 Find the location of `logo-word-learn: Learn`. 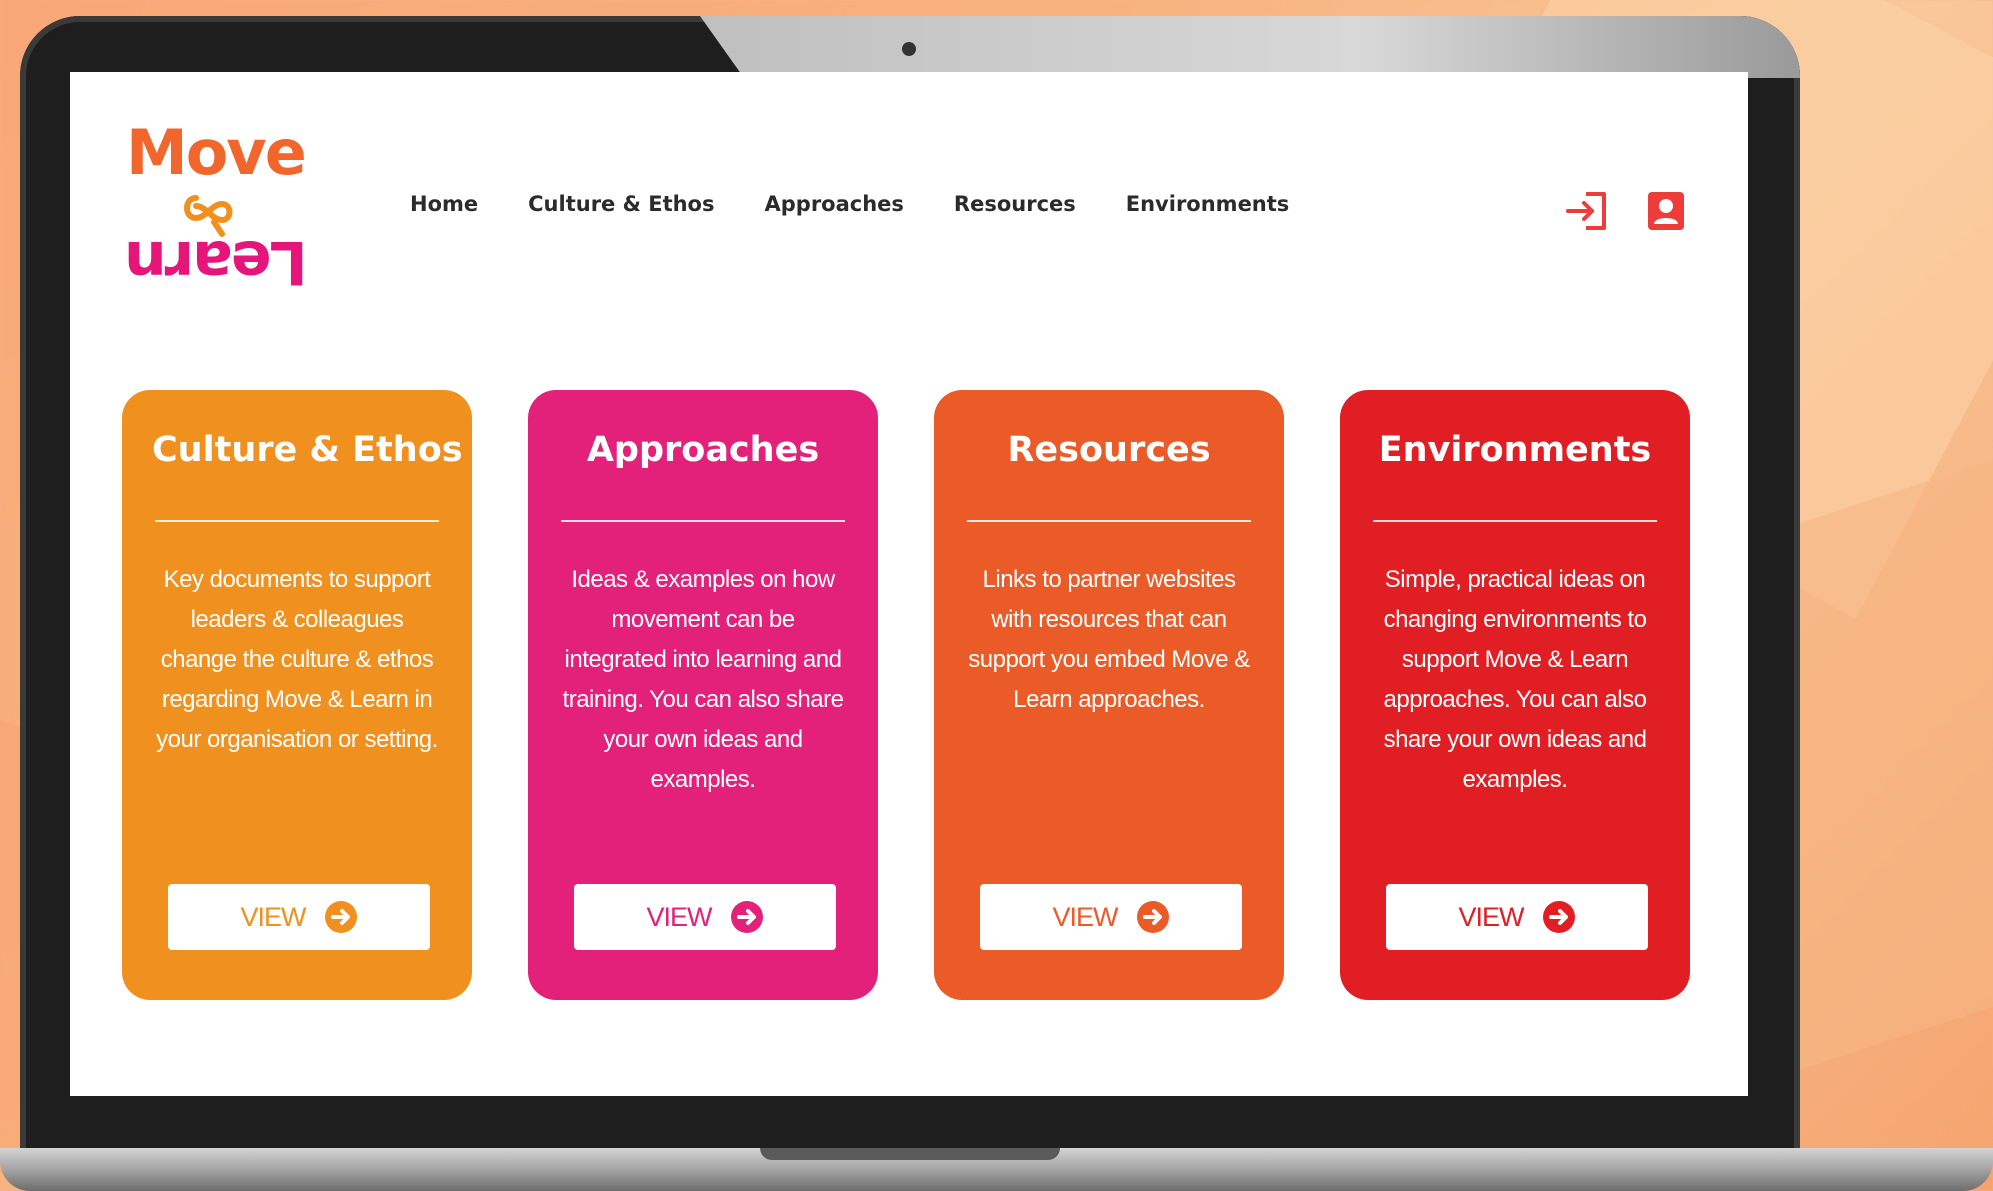

logo-word-learn: Learn is located at coordinates (217, 262).